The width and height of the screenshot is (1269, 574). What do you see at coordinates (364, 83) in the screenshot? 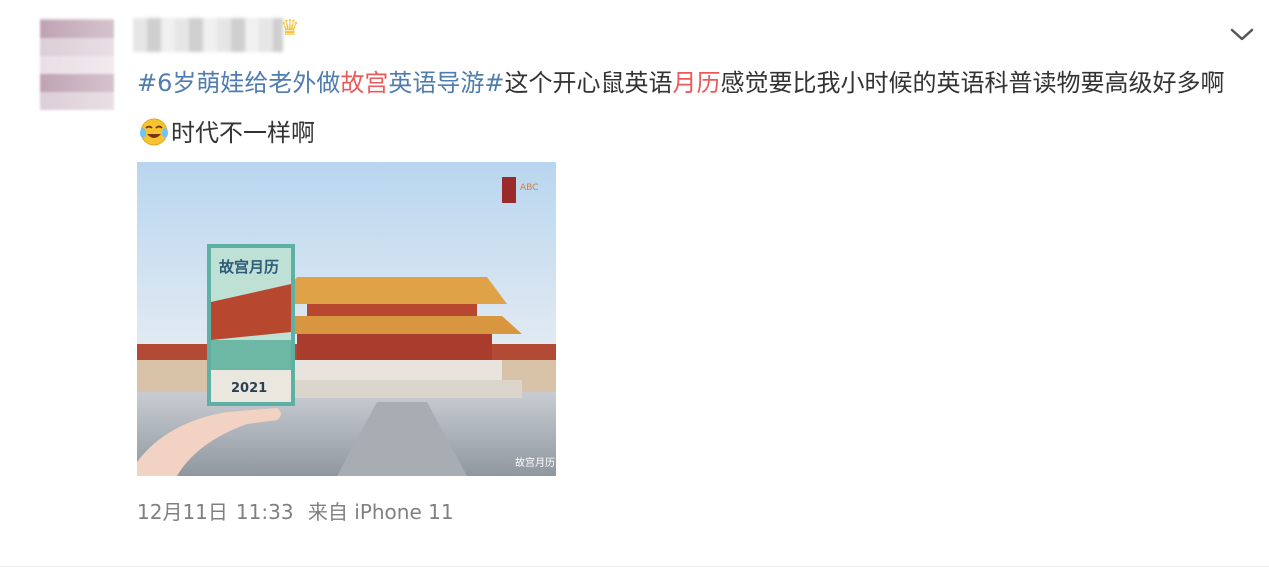
I see `highlight-gugong: 故宫` at bounding box center [364, 83].